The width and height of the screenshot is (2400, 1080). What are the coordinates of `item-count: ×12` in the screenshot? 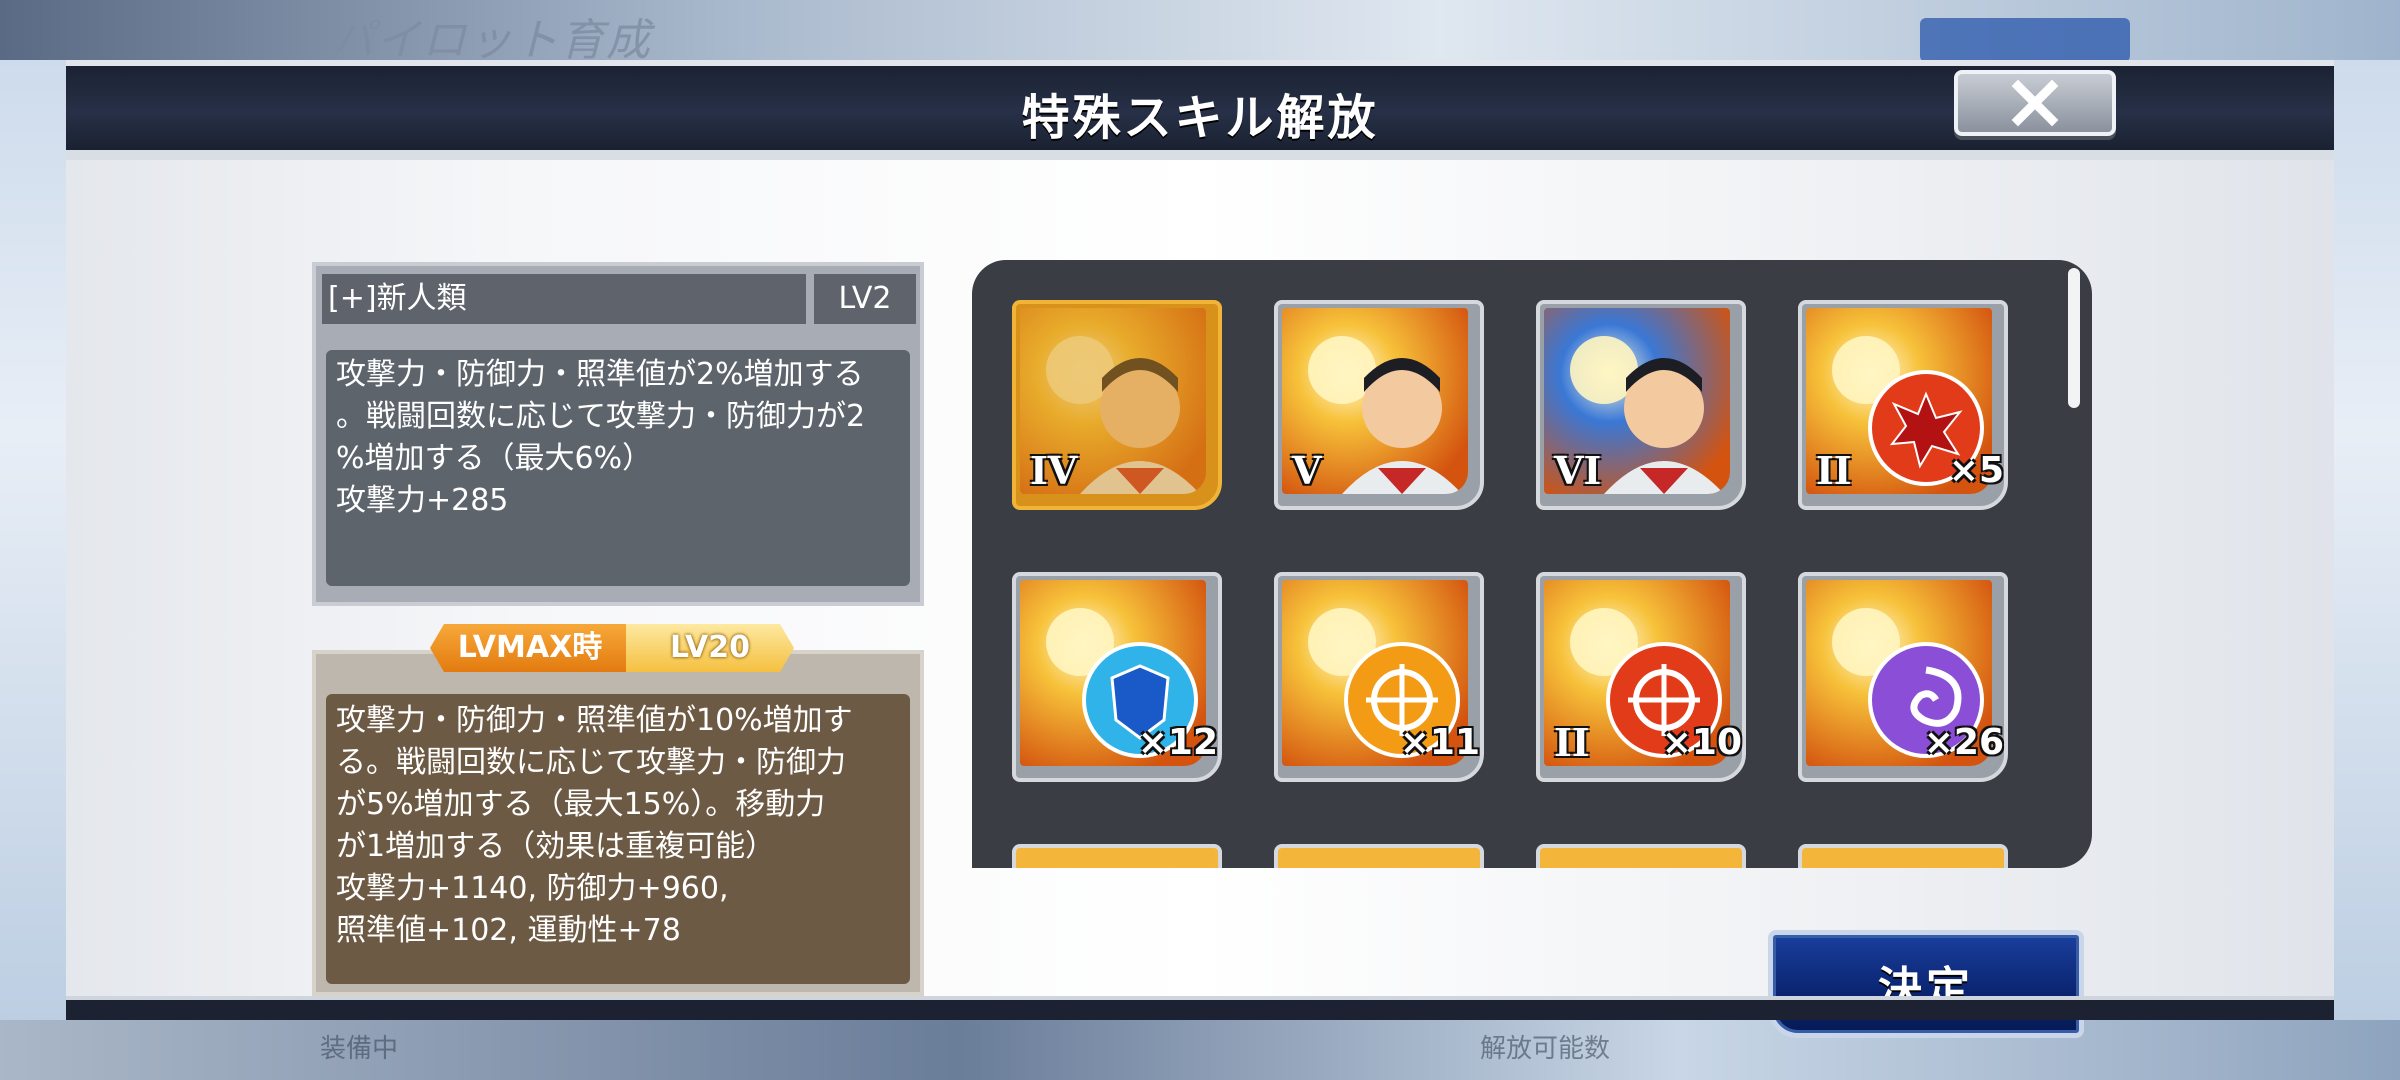 It's located at (1177, 742).